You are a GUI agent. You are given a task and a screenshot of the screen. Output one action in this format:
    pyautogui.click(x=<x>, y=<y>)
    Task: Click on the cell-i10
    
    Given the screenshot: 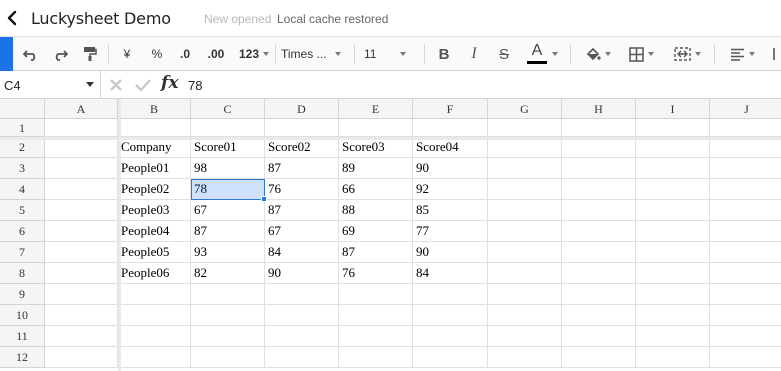 What is the action you would take?
    pyautogui.click(x=673, y=315)
    